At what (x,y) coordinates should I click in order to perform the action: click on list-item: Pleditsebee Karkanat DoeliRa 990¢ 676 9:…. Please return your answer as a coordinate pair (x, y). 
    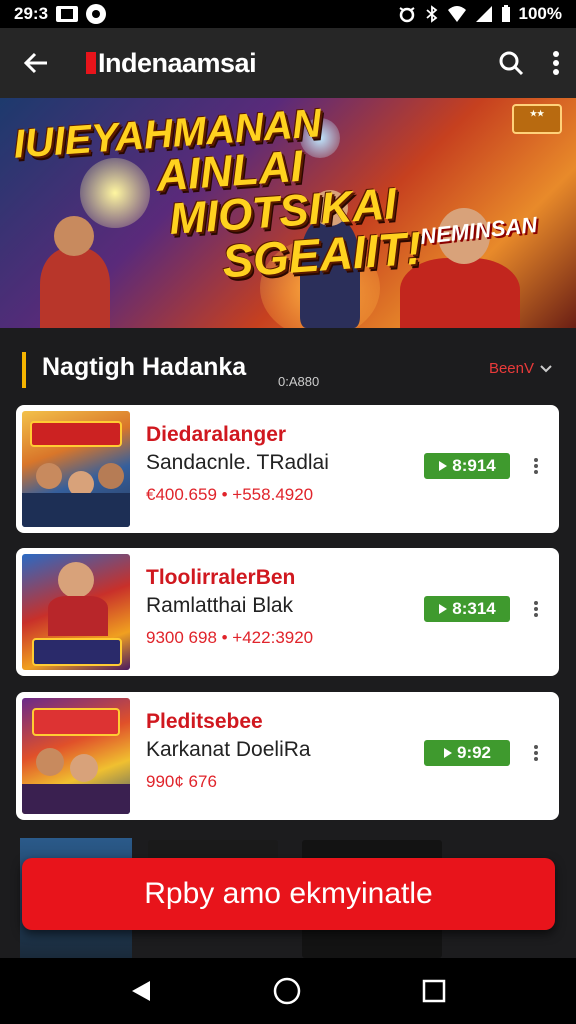
    Looking at the image, I should click on (287, 756).